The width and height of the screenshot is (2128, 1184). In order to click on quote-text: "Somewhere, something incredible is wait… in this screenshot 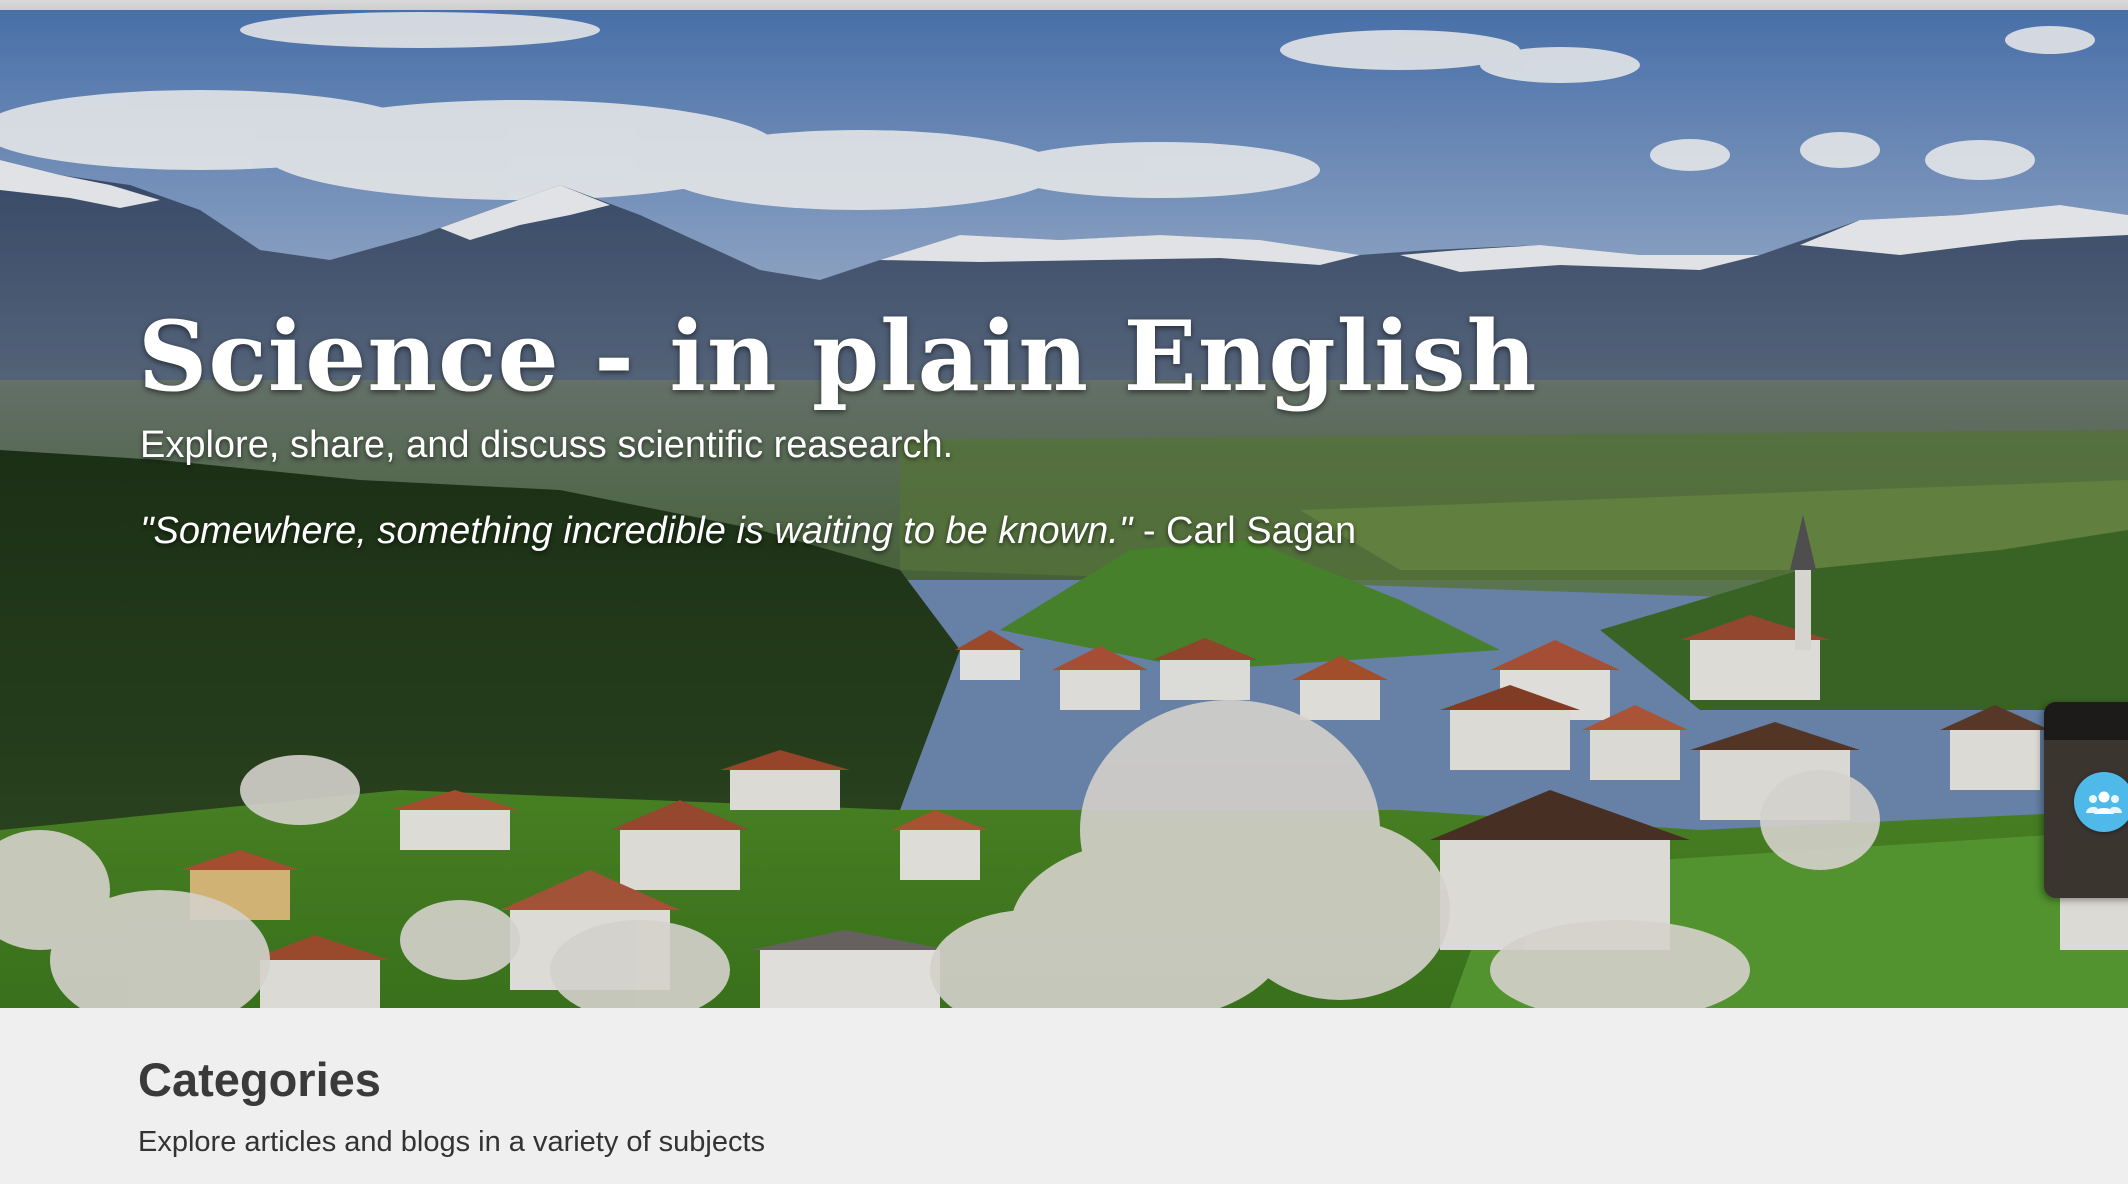, I will do `click(636, 531)`.